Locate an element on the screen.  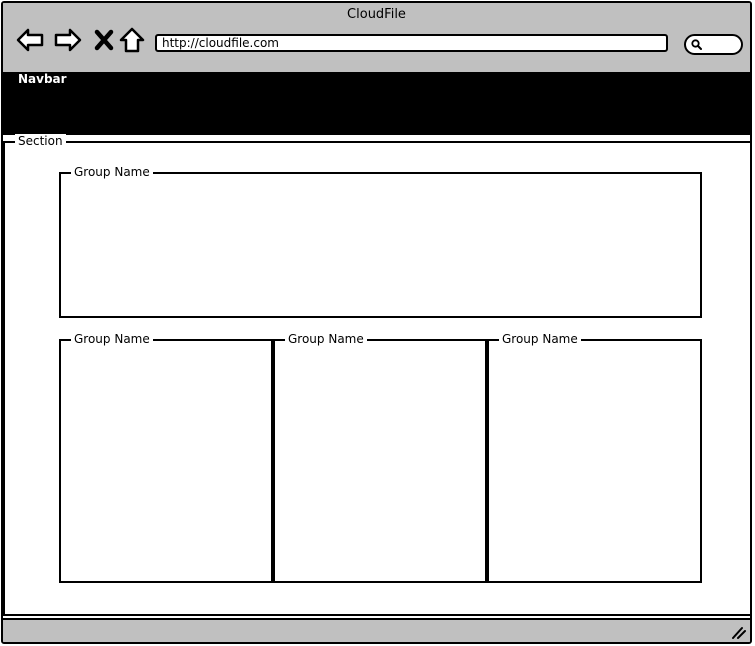
group-right: Group Name is located at coordinates (594, 457).